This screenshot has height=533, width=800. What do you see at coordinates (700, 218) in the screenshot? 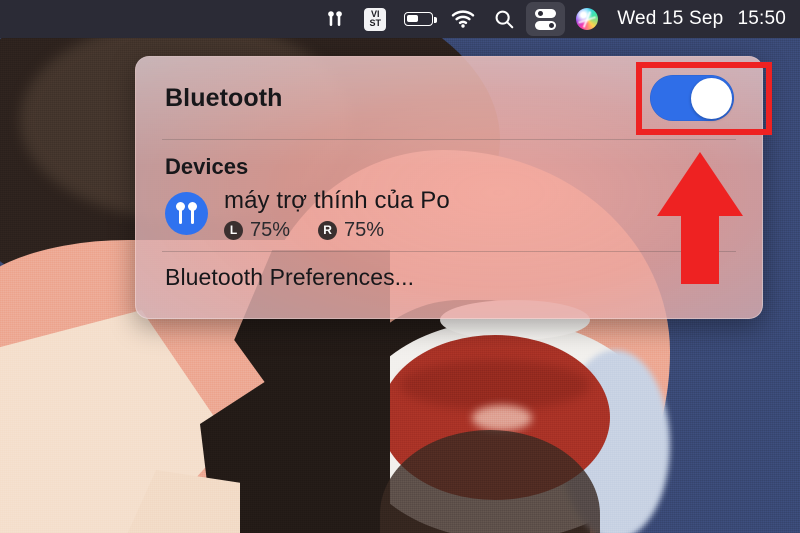
I see `annotation-arrow-up-icon` at bounding box center [700, 218].